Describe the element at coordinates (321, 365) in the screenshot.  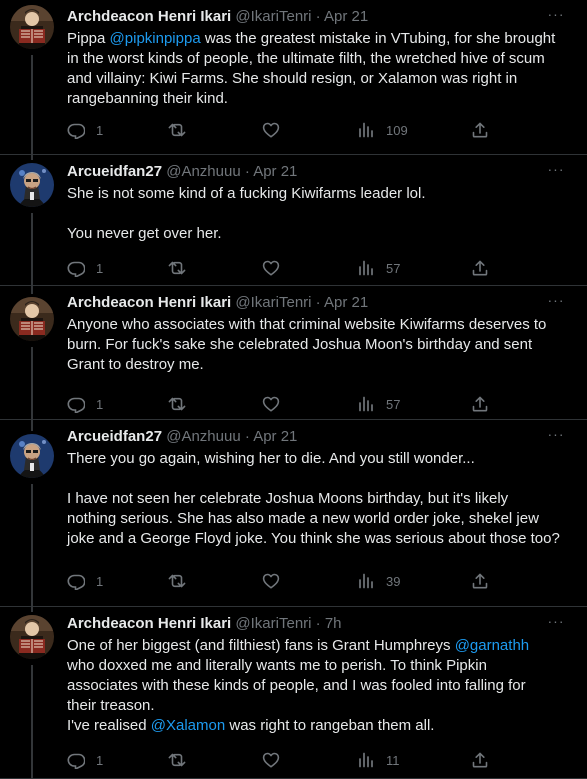
I see `text-line: Grant to destroy me.` at that location.